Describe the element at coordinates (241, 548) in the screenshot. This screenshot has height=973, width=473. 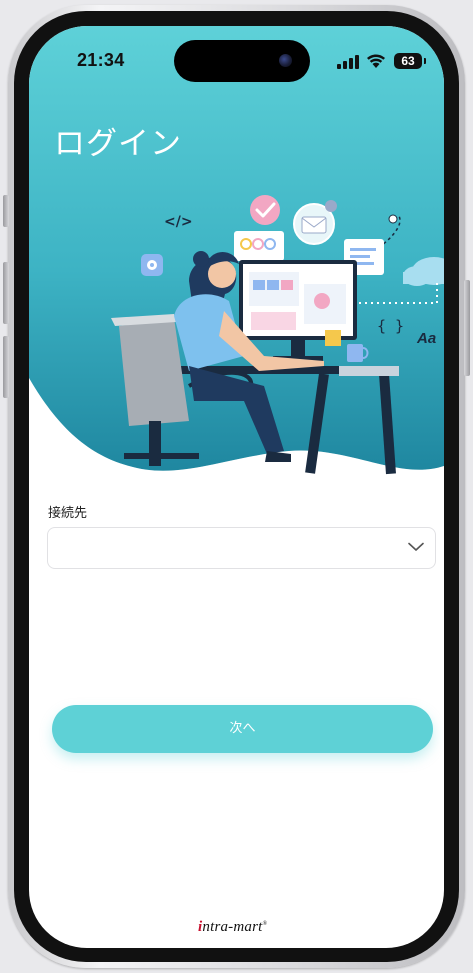
I see `connection-select` at that location.